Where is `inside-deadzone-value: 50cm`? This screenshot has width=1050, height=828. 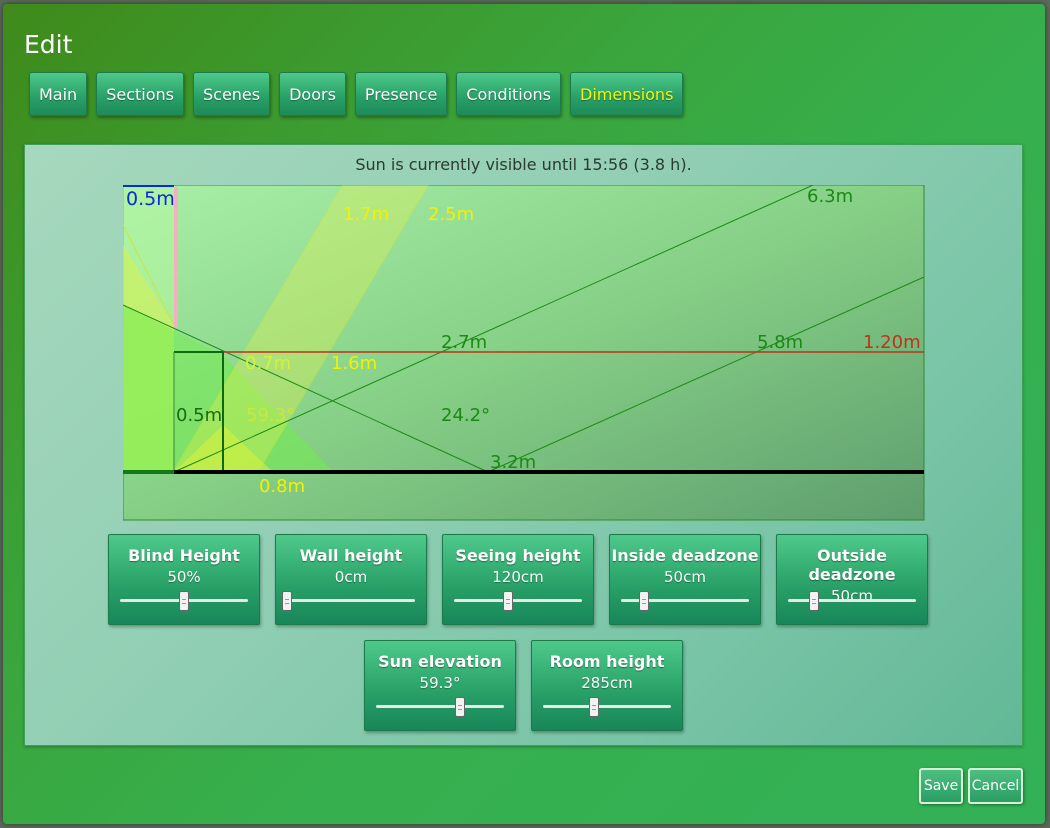
inside-deadzone-value: 50cm is located at coordinates (685, 577).